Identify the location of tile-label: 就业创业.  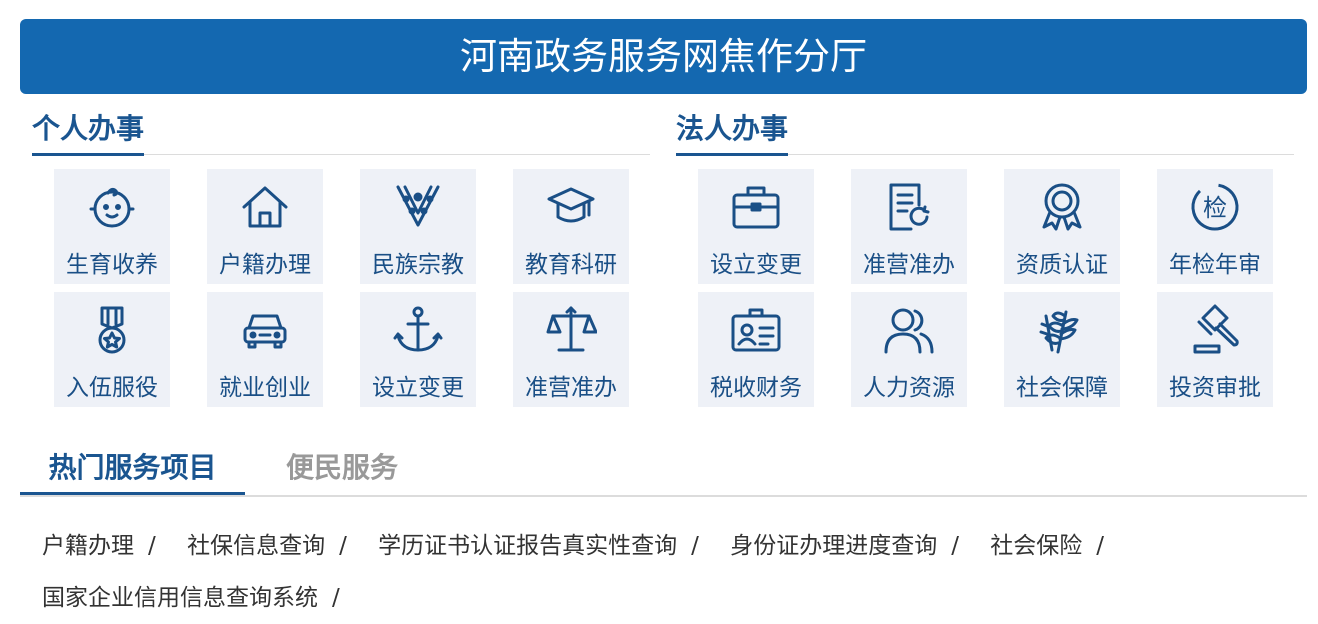
(265, 388).